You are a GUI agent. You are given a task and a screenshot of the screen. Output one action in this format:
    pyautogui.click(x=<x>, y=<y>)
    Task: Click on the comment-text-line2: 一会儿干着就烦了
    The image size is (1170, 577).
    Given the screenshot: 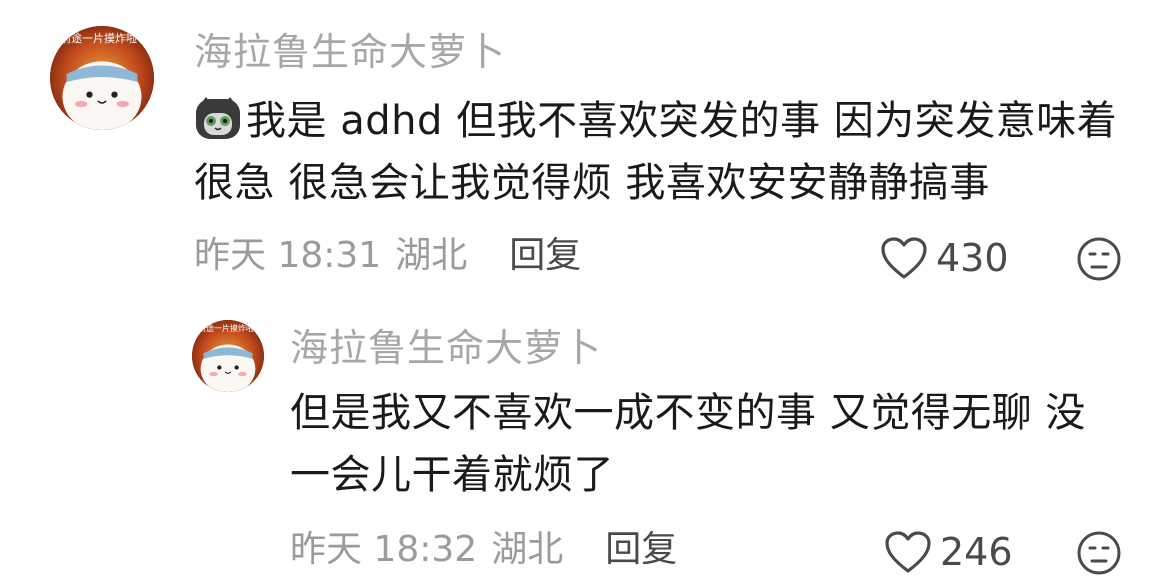 What is the action you would take?
    pyautogui.click(x=452, y=475)
    